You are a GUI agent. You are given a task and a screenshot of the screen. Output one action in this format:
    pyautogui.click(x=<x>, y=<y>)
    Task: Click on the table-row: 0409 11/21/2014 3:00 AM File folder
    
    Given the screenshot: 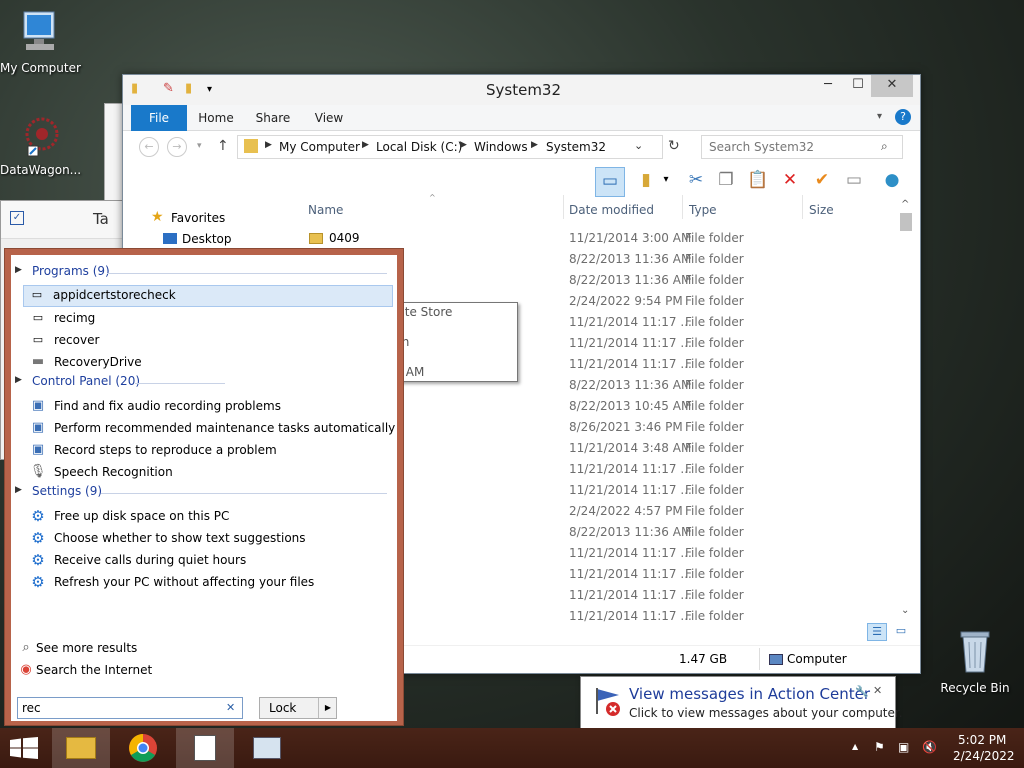 What is the action you would take?
    pyautogui.click(x=598, y=238)
    